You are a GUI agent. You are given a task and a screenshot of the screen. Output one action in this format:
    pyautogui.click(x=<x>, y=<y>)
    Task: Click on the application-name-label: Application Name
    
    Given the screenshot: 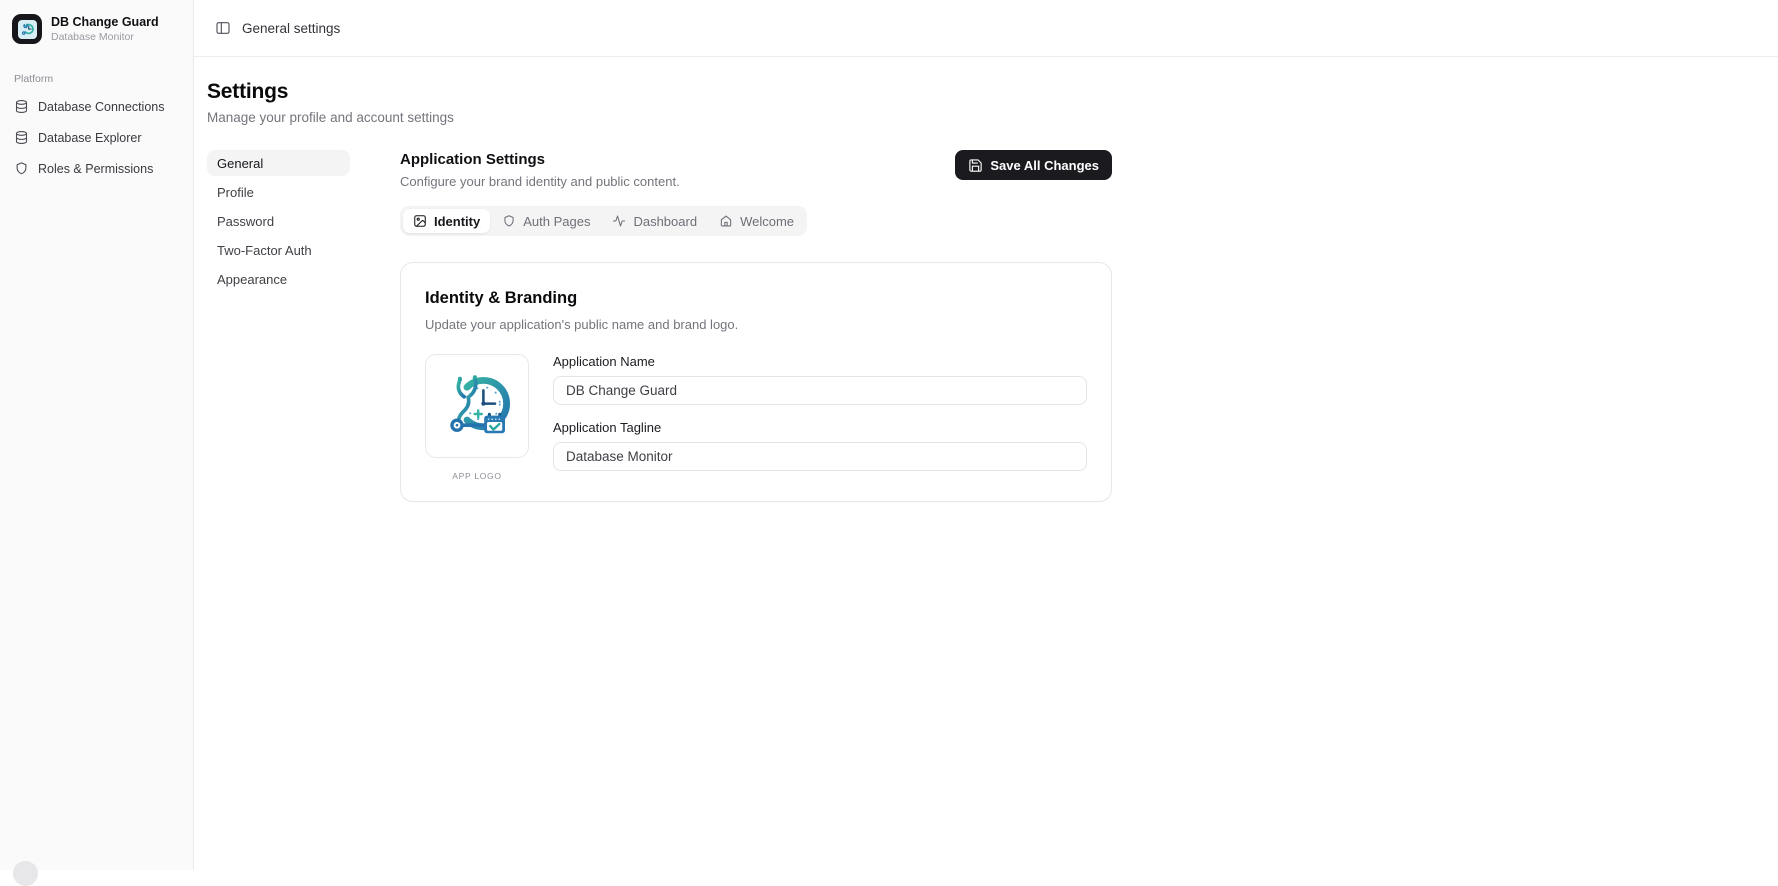 What is the action you would take?
    pyautogui.click(x=604, y=361)
    